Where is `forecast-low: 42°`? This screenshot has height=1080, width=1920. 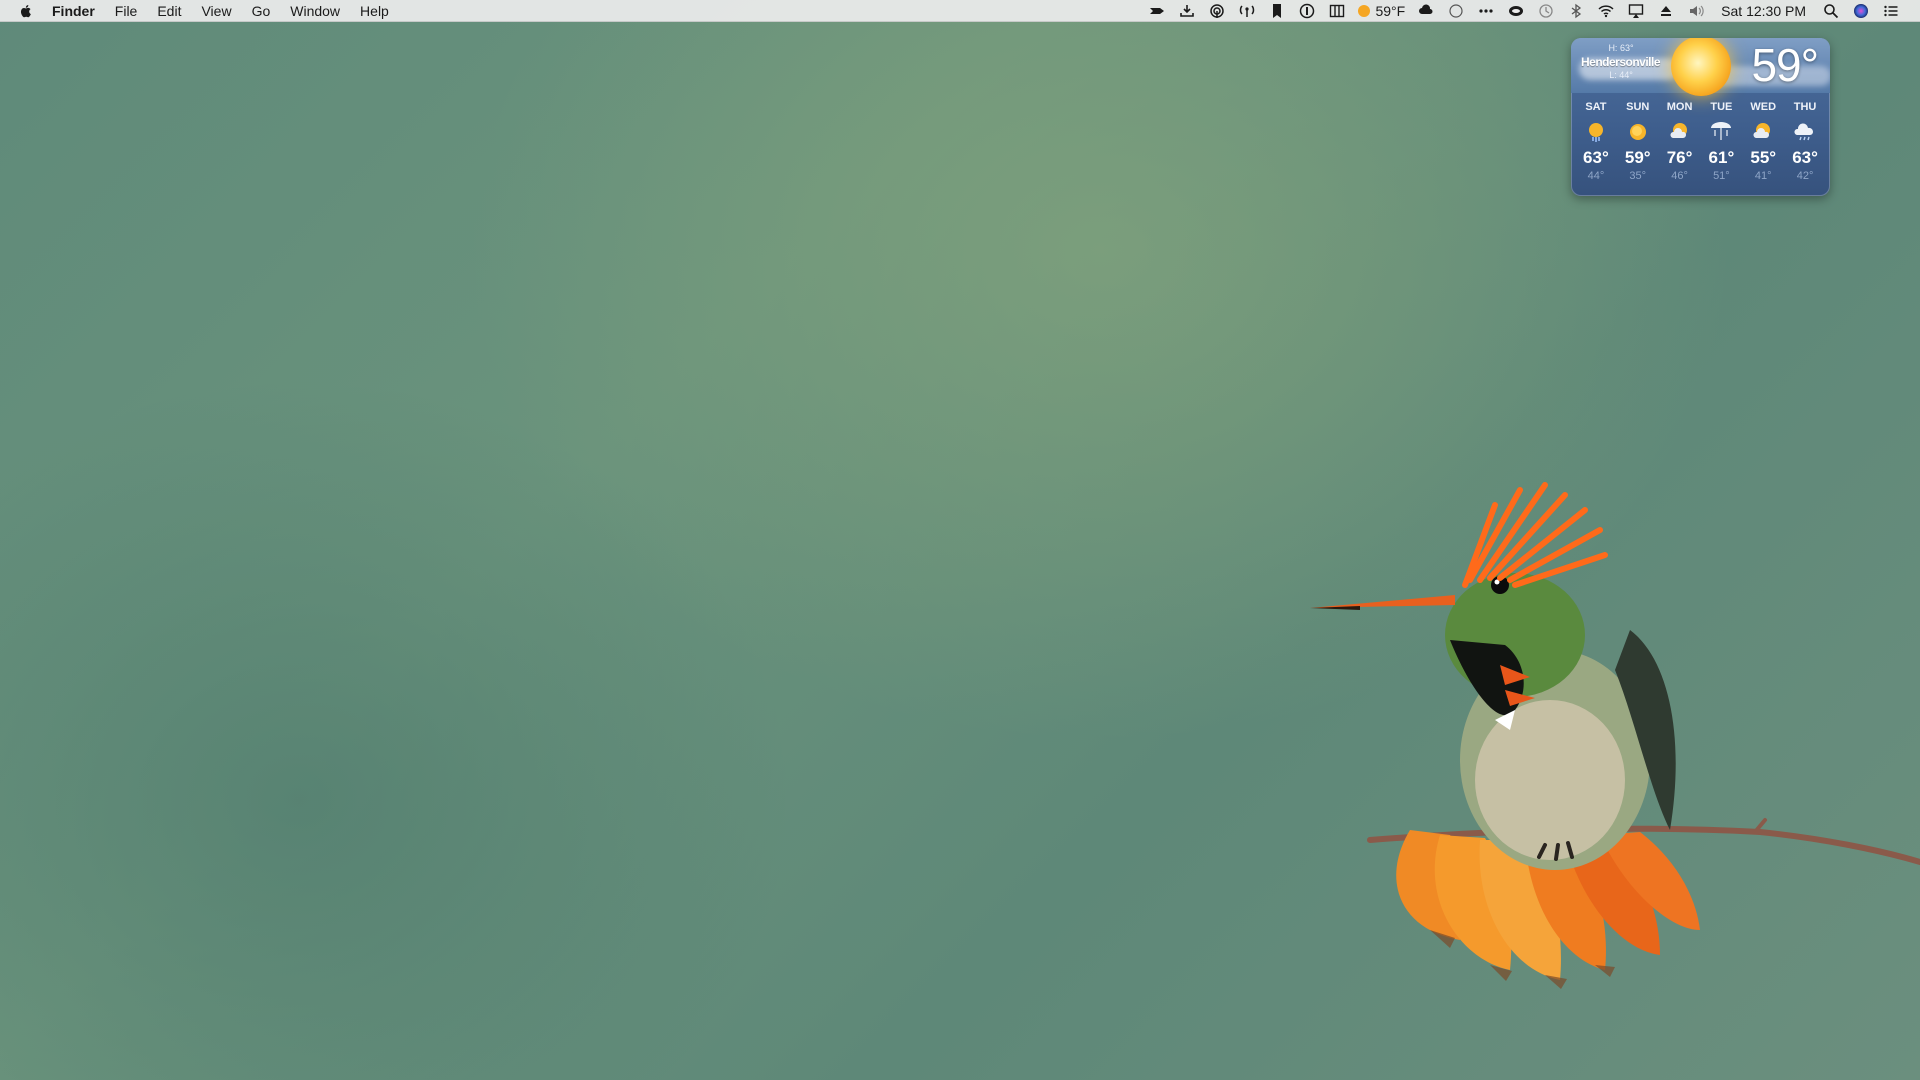 forecast-low: 42° is located at coordinates (1805, 176).